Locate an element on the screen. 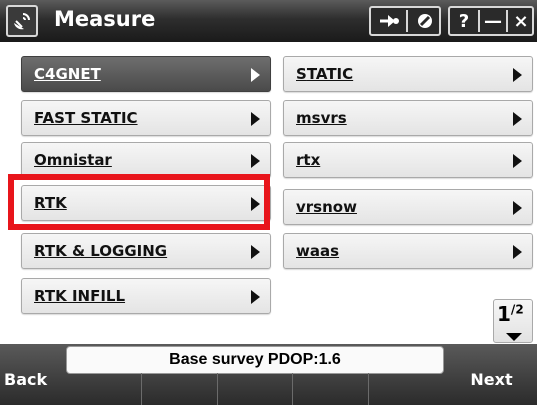 The width and height of the screenshot is (537, 405). style-button-msvrs: msvrs is located at coordinates (408, 118).